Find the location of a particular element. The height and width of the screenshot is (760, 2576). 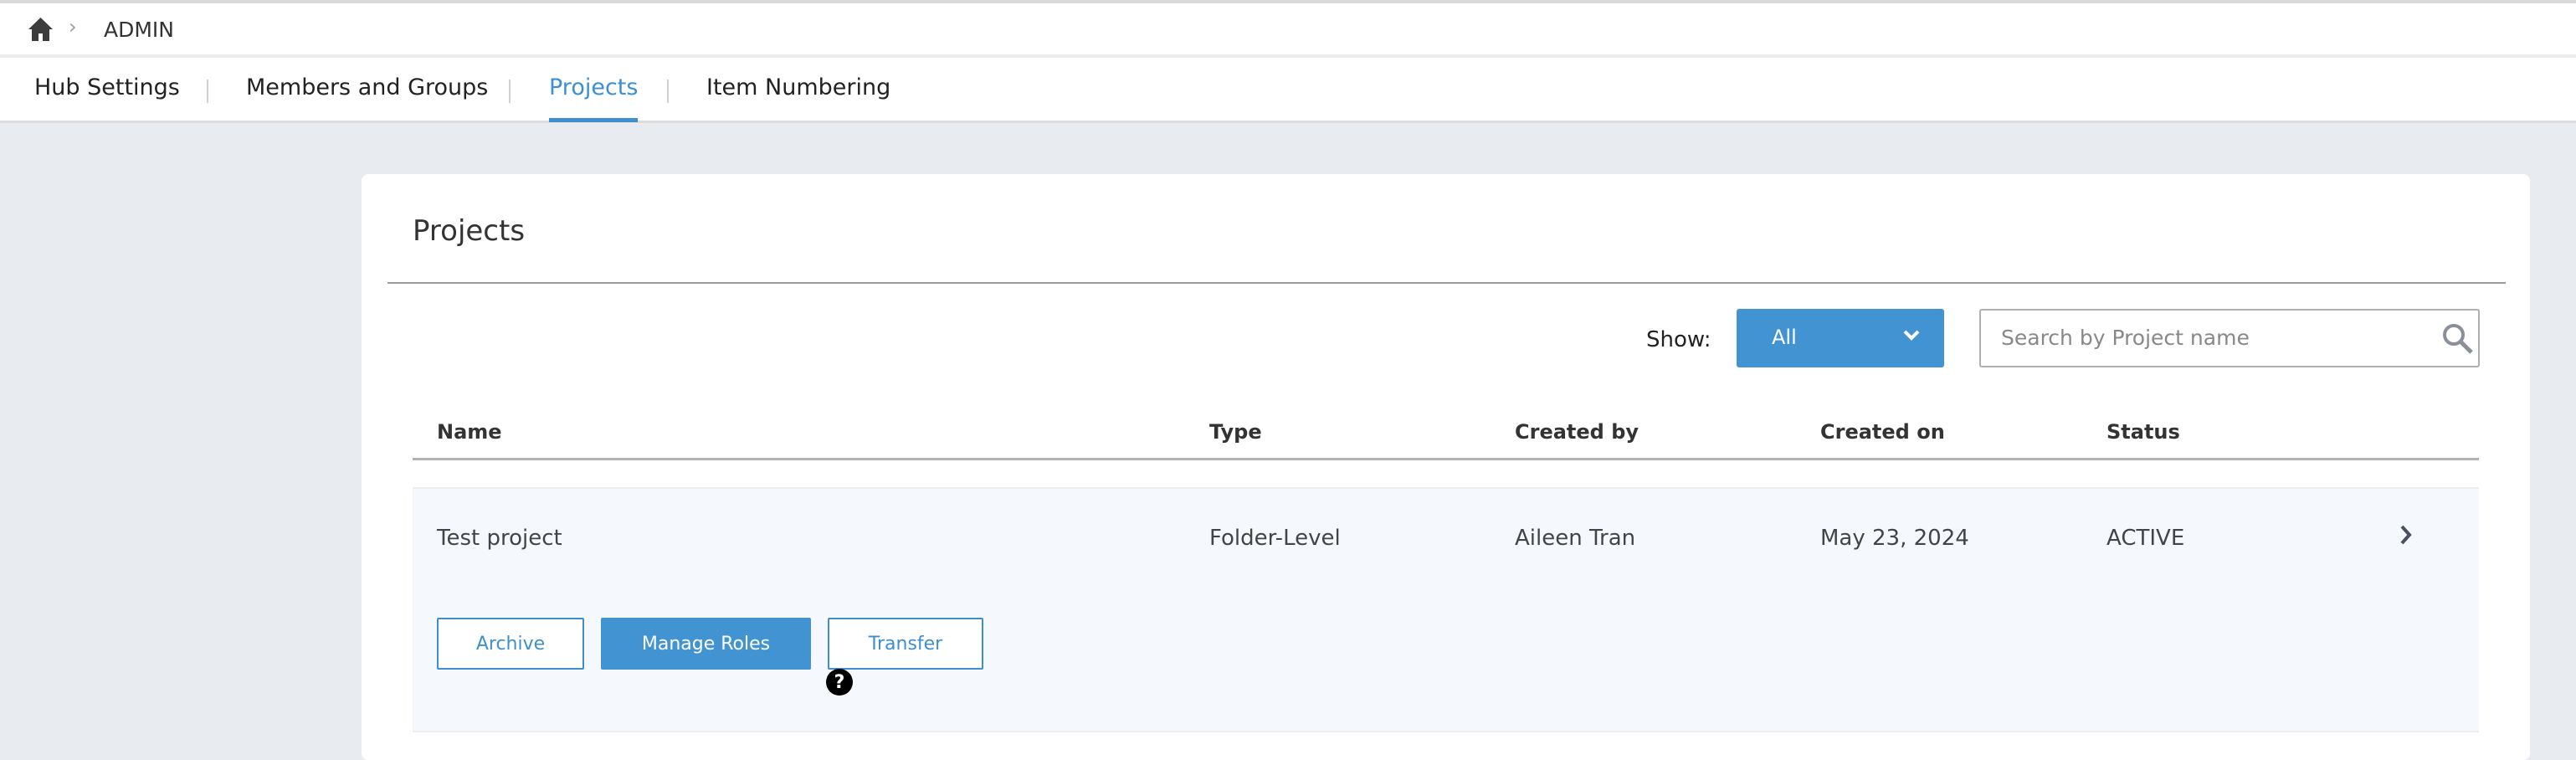

tab-item-numbering: Item Numbering is located at coordinates (798, 87).